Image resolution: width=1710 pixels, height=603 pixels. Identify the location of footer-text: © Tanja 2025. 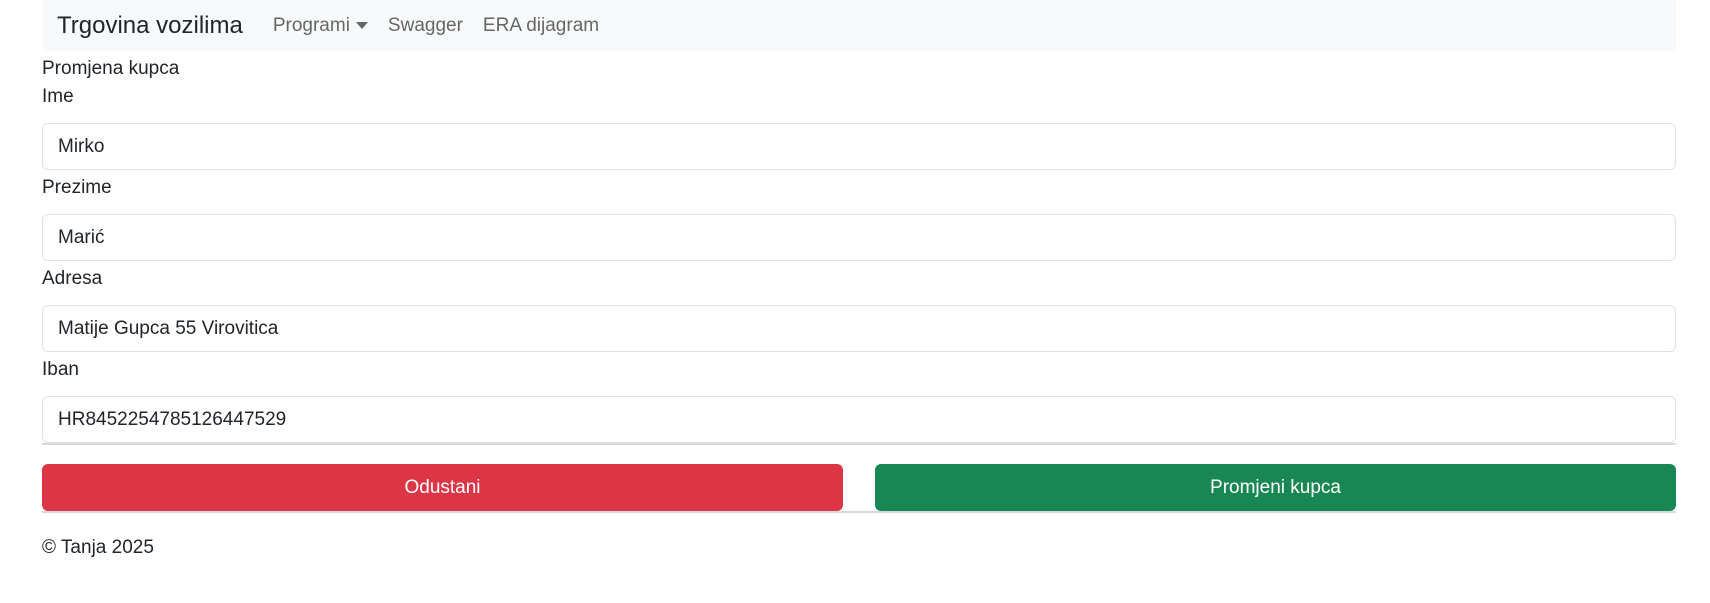
(98, 547).